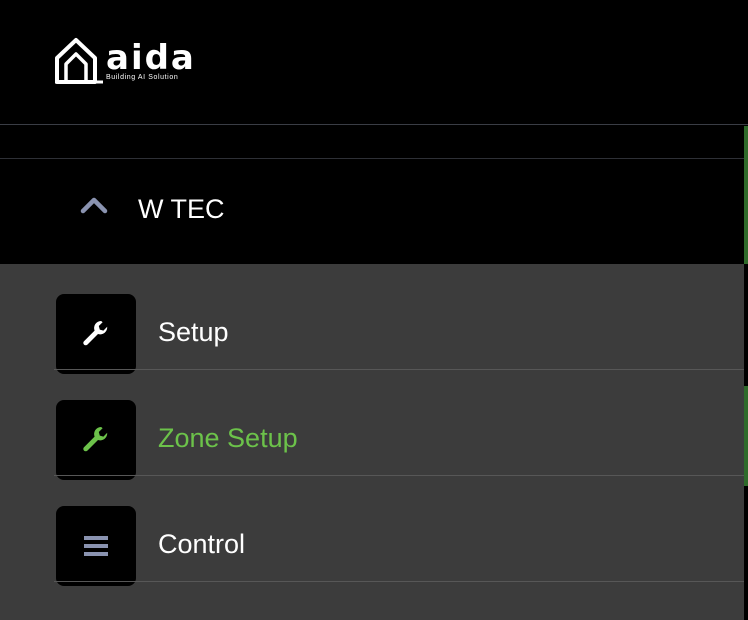 The image size is (748, 620). Describe the element at coordinates (193, 332) in the screenshot. I see `menu-item-label: Setup` at that location.